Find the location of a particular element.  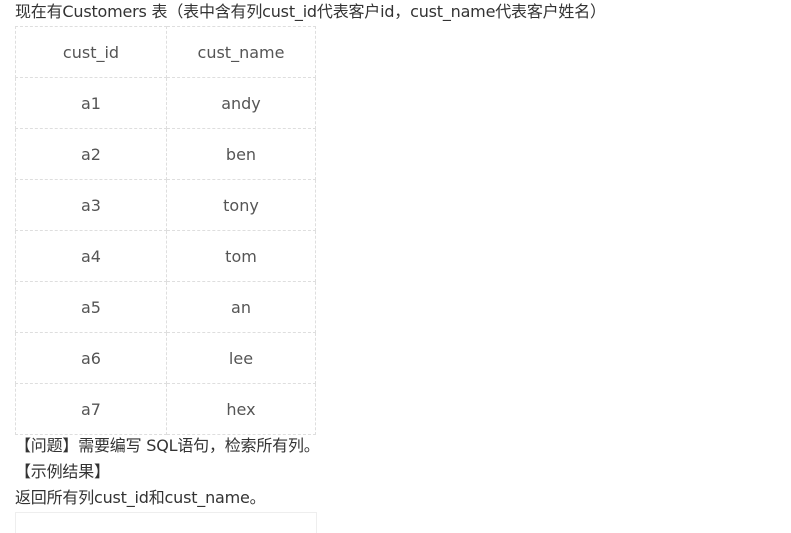

cell-cust-name: andy is located at coordinates (241, 103).